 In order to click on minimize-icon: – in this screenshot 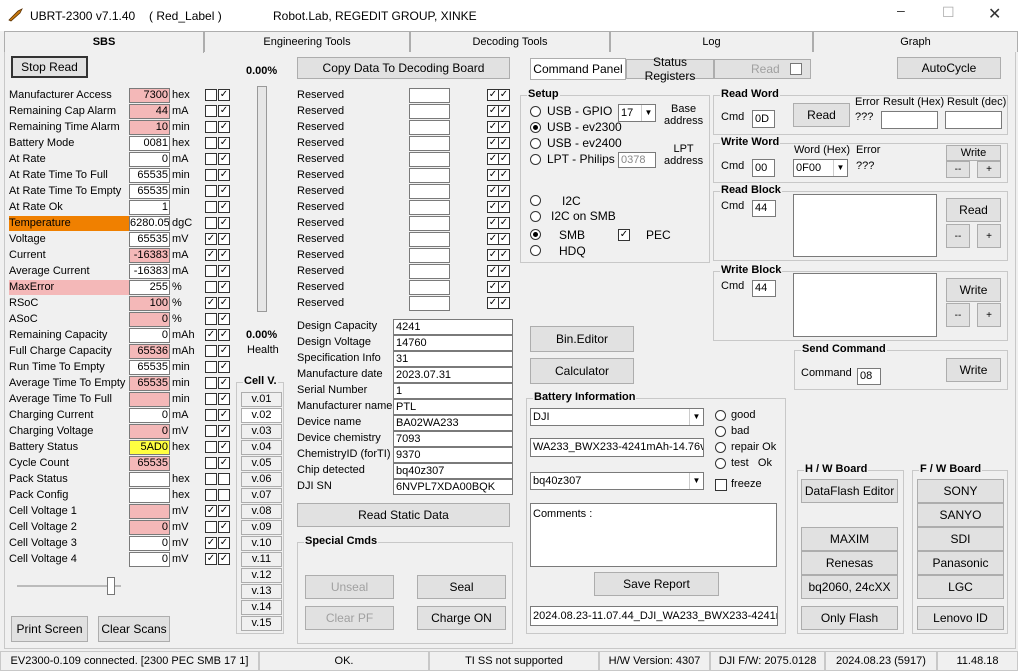, I will do `click(901, 10)`.